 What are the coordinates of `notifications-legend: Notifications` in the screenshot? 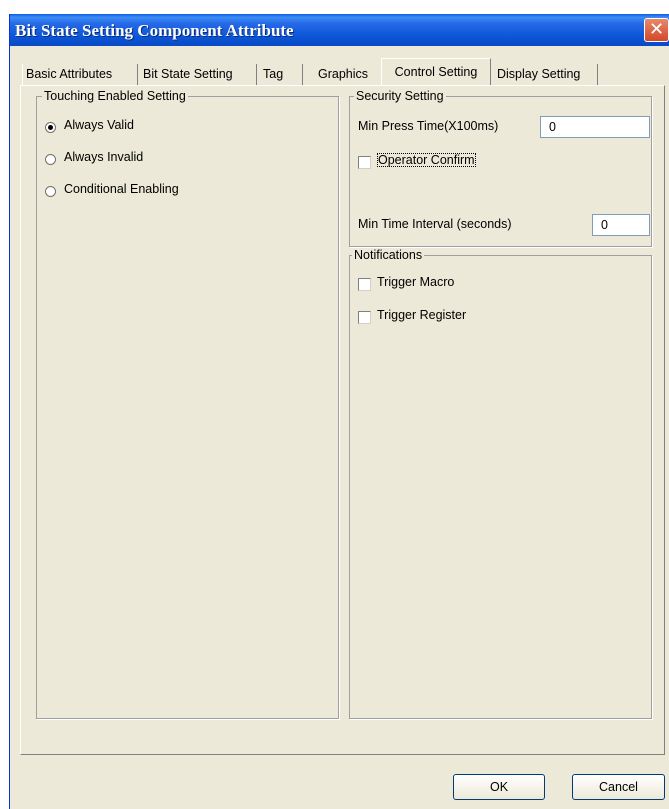 It's located at (388, 255).